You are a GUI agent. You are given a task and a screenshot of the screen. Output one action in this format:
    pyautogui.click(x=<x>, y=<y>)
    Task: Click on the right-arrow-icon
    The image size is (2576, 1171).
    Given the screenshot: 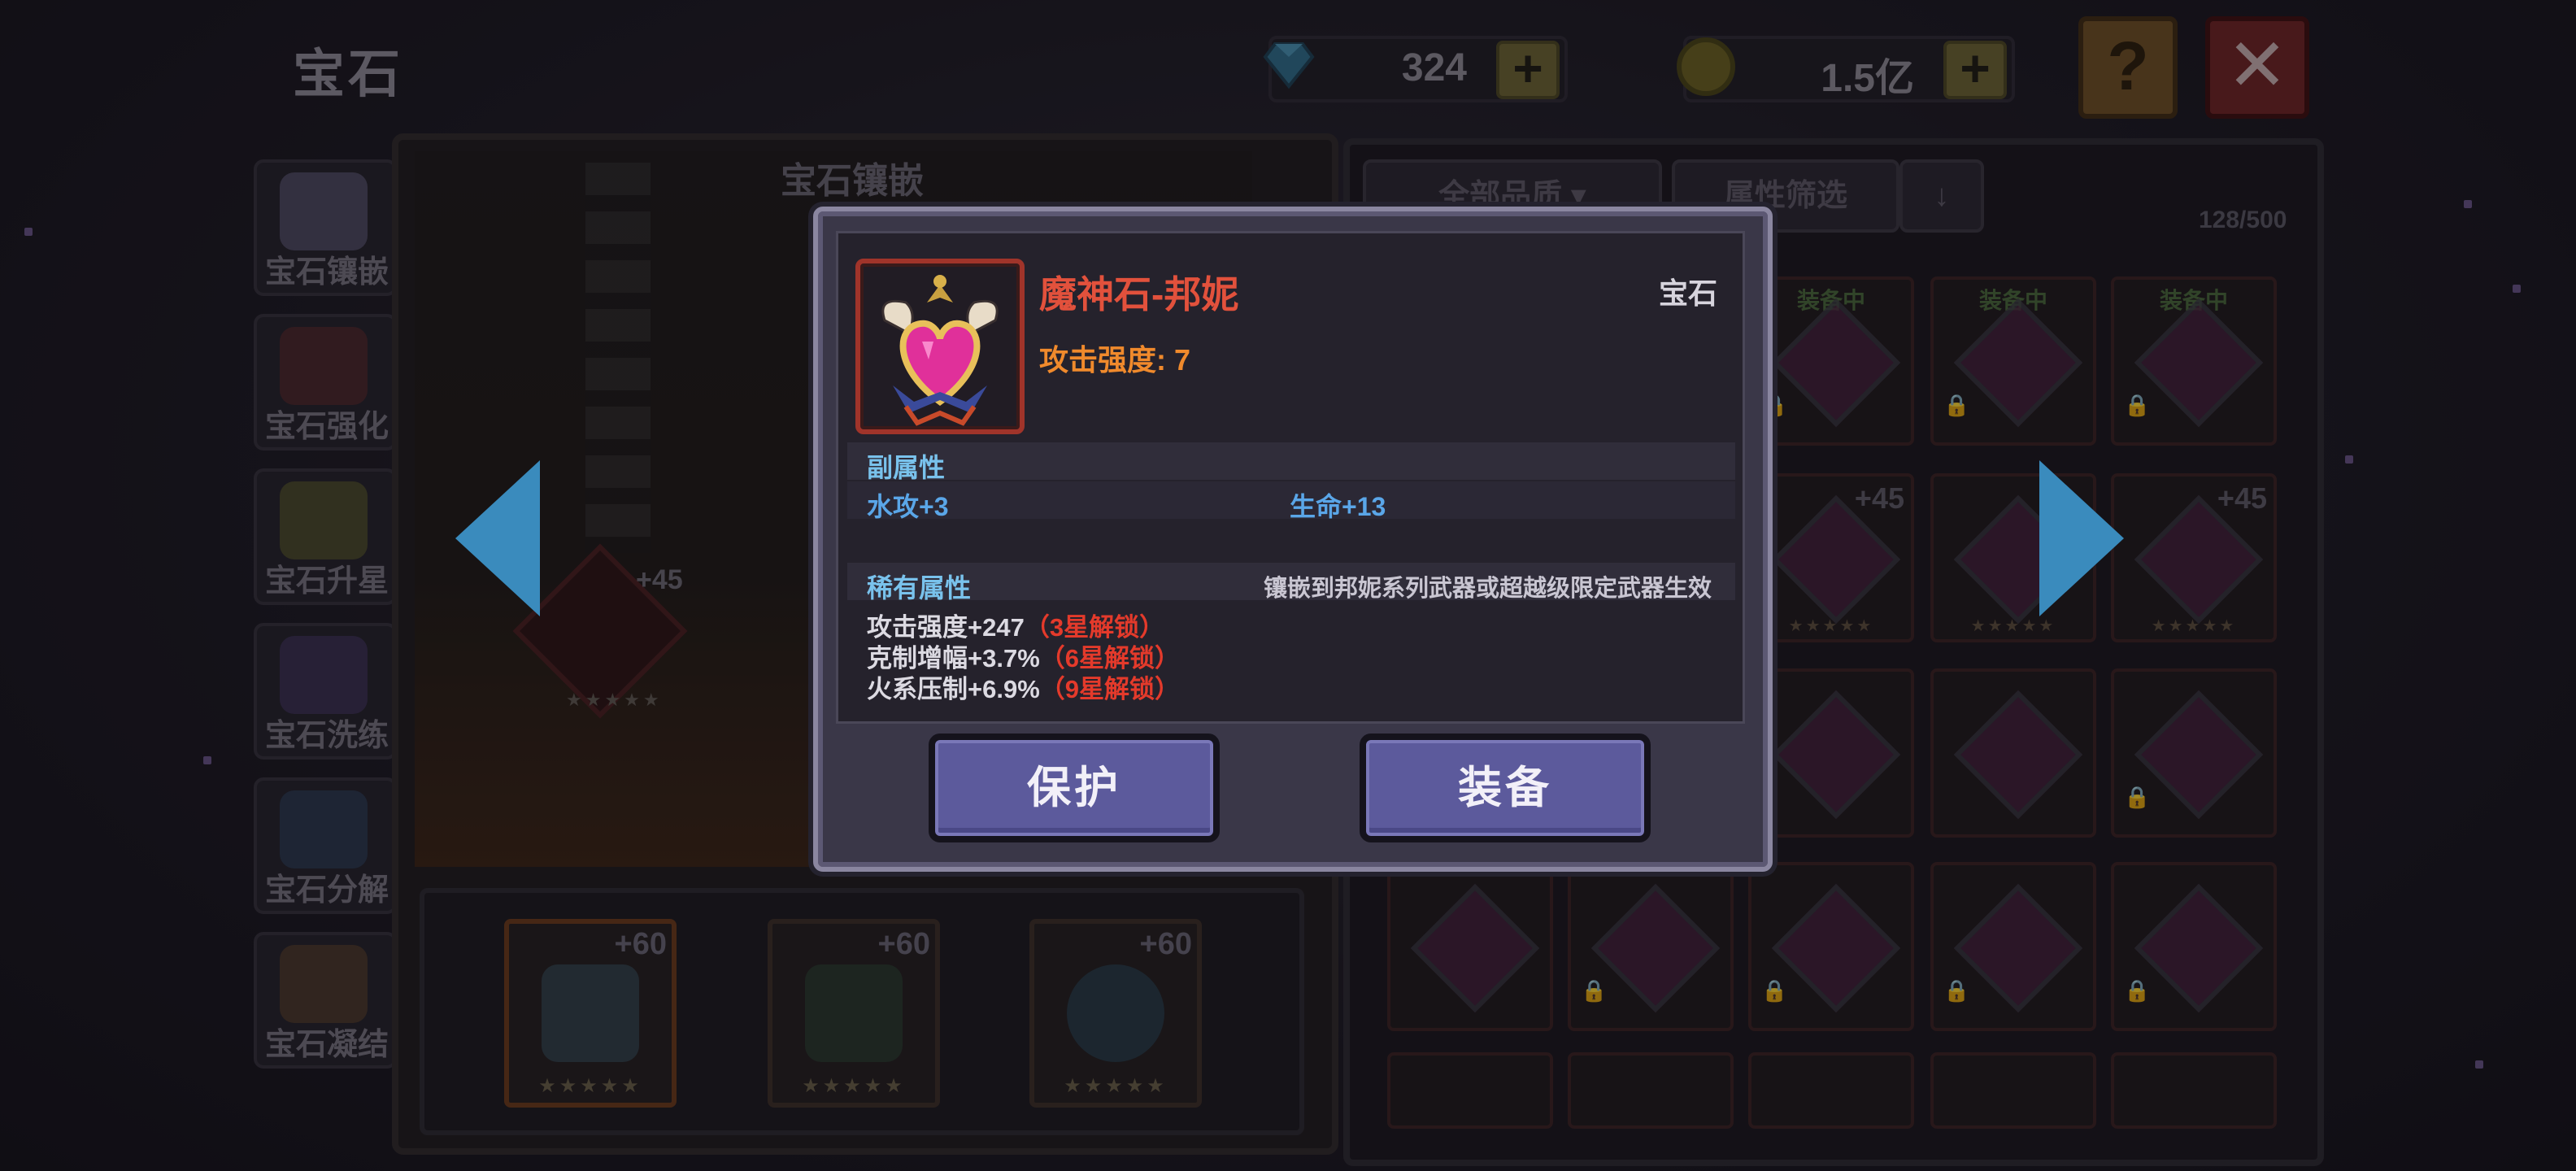 What is the action you would take?
    pyautogui.click(x=2082, y=538)
    